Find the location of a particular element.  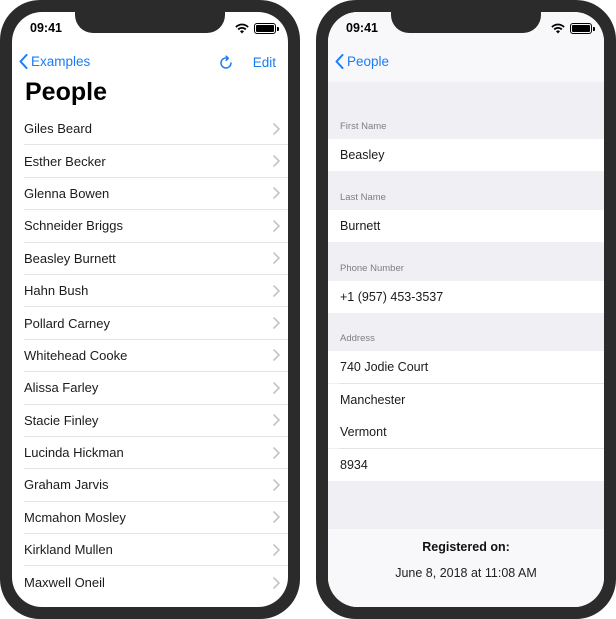

list-item: Glenna Bowen is located at coordinates (156, 194).